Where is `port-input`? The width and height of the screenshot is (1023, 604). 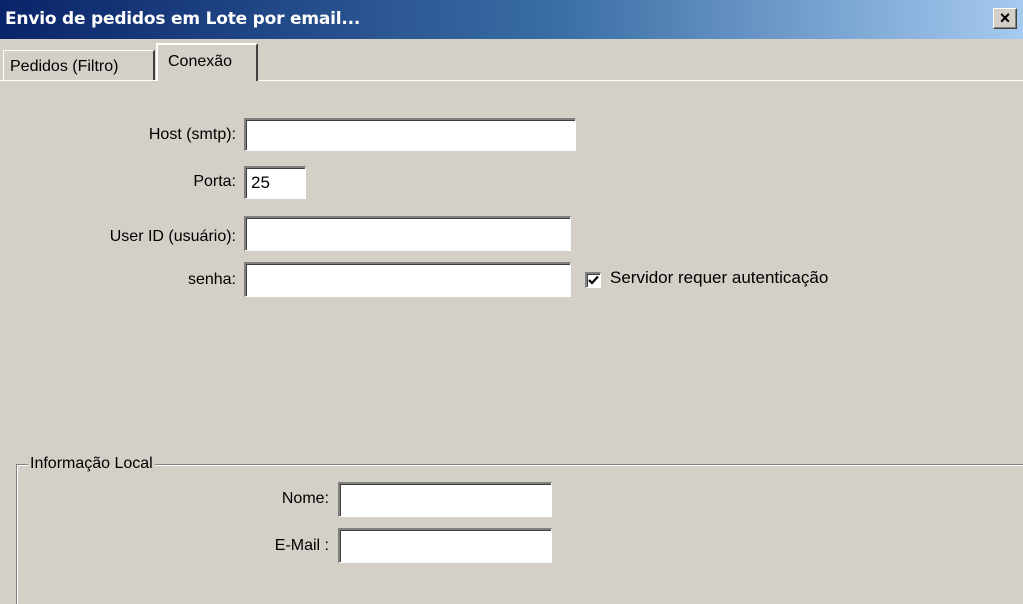 port-input is located at coordinates (275, 182).